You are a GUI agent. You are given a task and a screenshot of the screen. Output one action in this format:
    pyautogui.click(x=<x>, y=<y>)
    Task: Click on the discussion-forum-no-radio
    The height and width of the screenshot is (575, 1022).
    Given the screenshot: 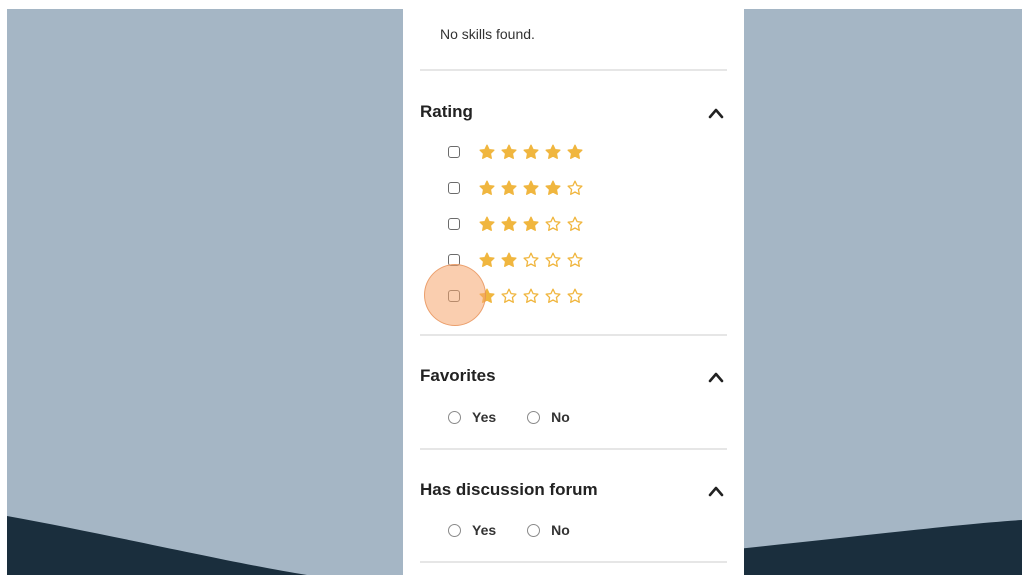 What is the action you would take?
    pyautogui.click(x=534, y=530)
    